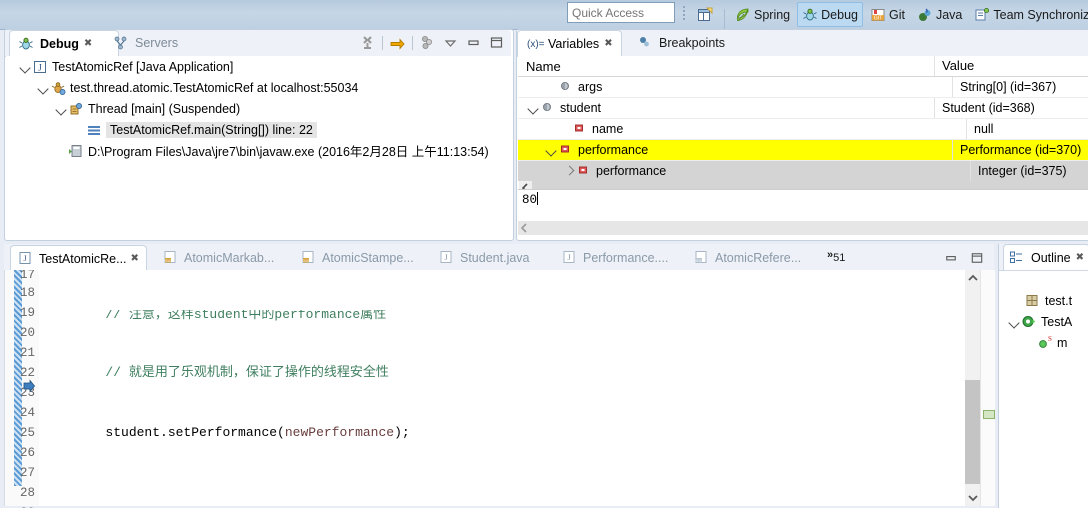  I want to click on outline-row-method: S m, so click(1043, 342).